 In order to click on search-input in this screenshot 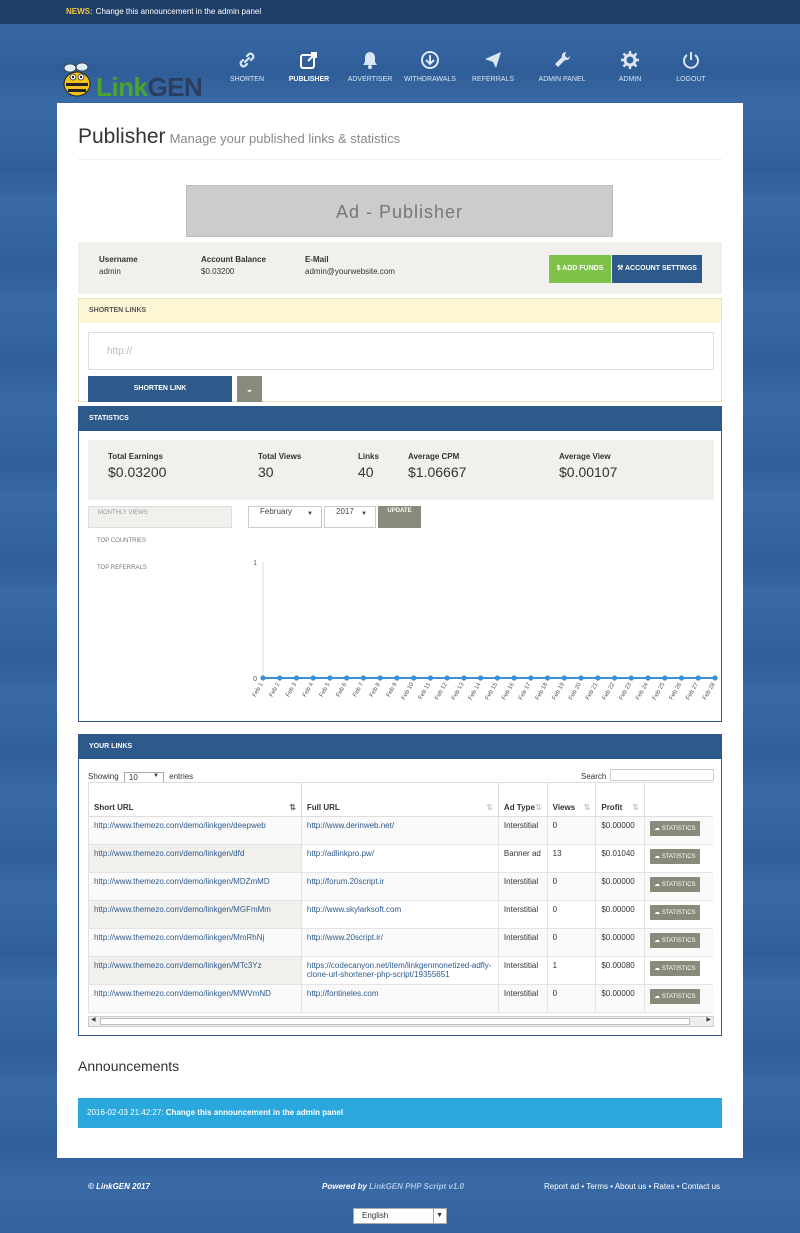, I will do `click(662, 775)`.